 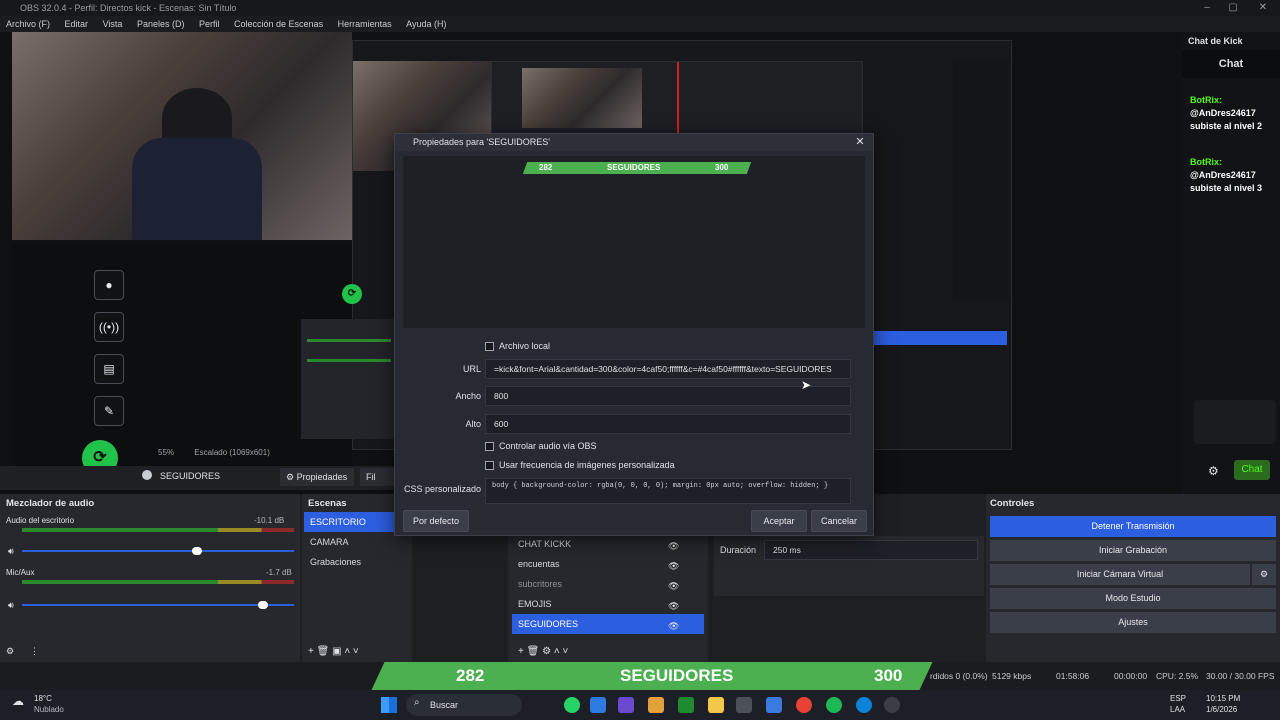 What do you see at coordinates (442, 489) in the screenshot?
I see `css-label: CSS personalizado` at bounding box center [442, 489].